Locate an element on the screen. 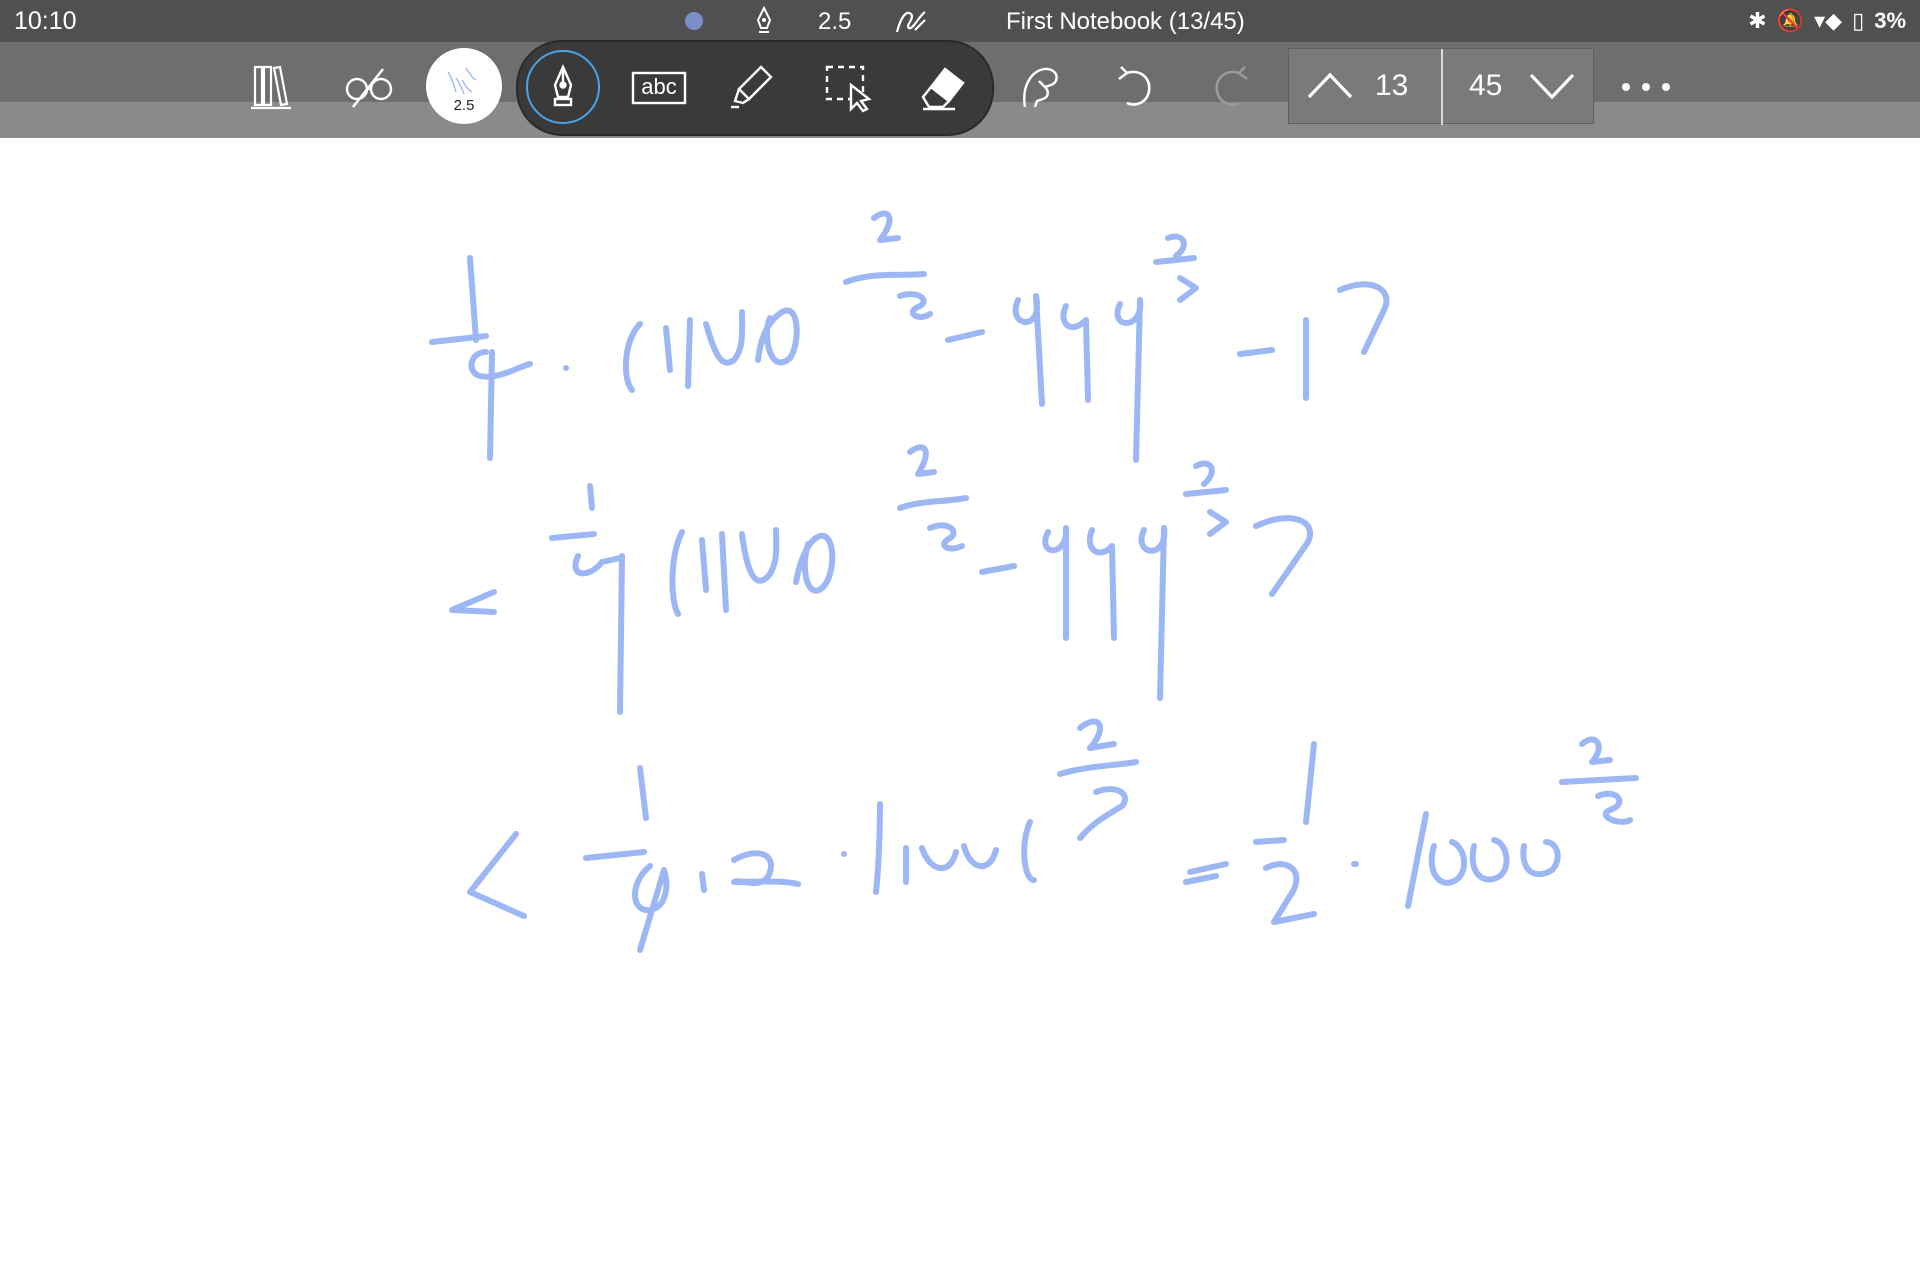 The image size is (1920, 1280). highlighter-icon is located at coordinates (751, 87).